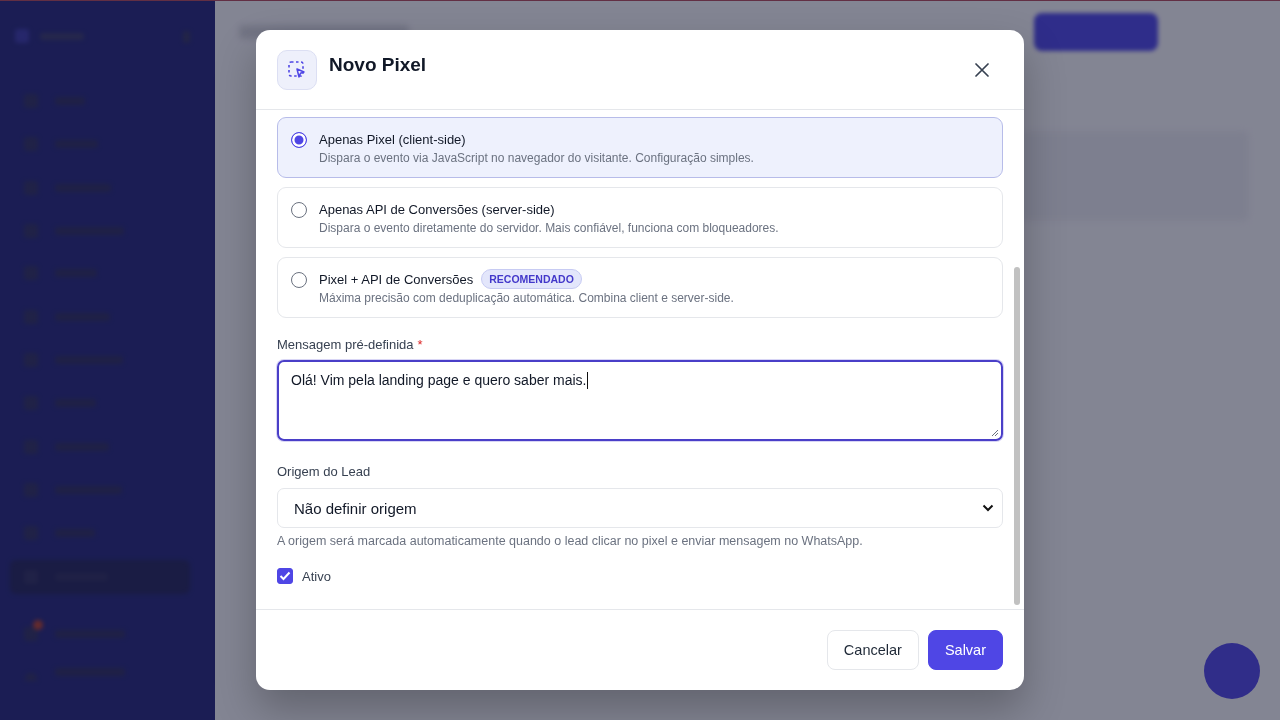  What do you see at coordinates (392, 139) in the screenshot?
I see `option-title: Apenas Pixel (client-side)` at bounding box center [392, 139].